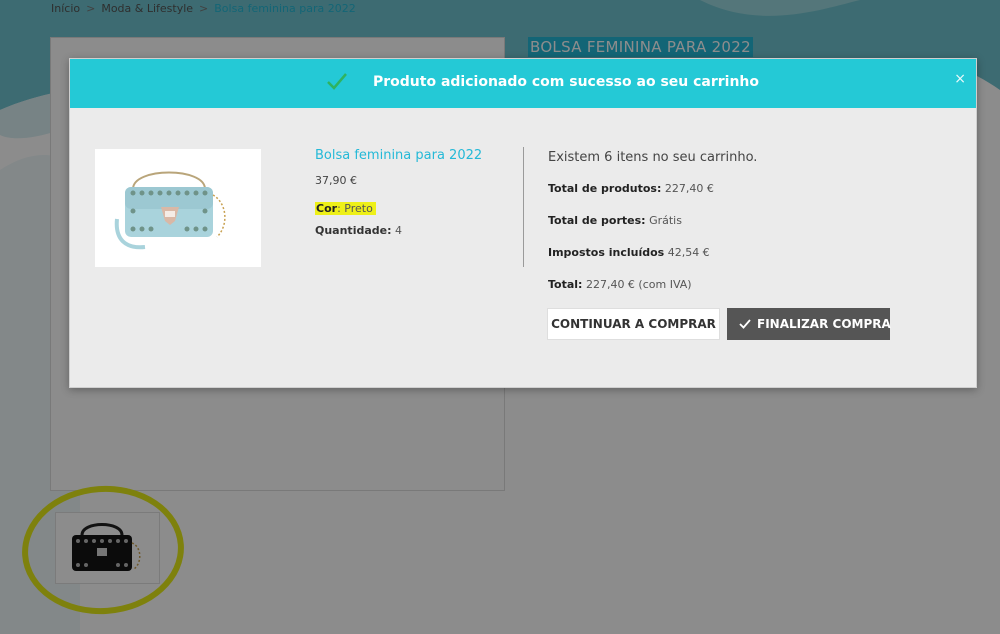  I want to click on handbag-mint-image, so click(178, 208).